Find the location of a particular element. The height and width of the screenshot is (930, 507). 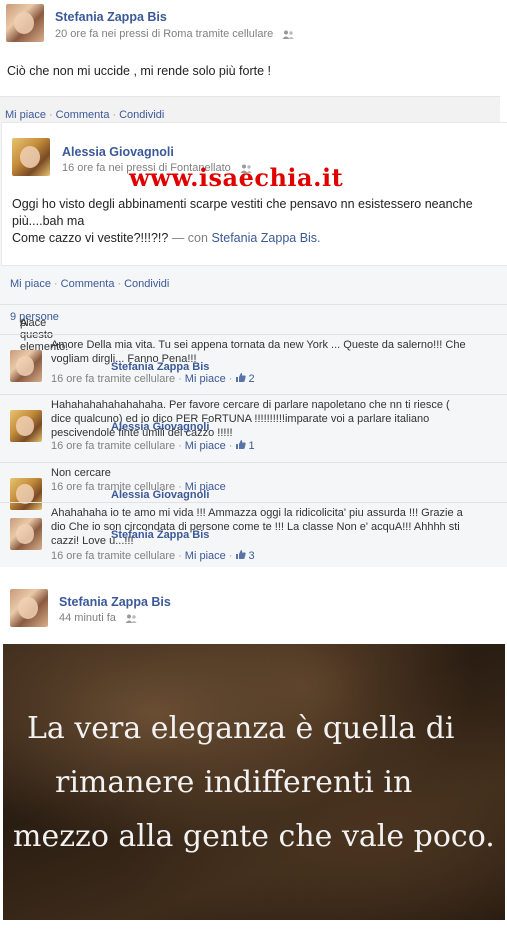

comment-meta: 16 ore fa tramite cellulare · Mi piace · 3 is located at coordinates (153, 556).